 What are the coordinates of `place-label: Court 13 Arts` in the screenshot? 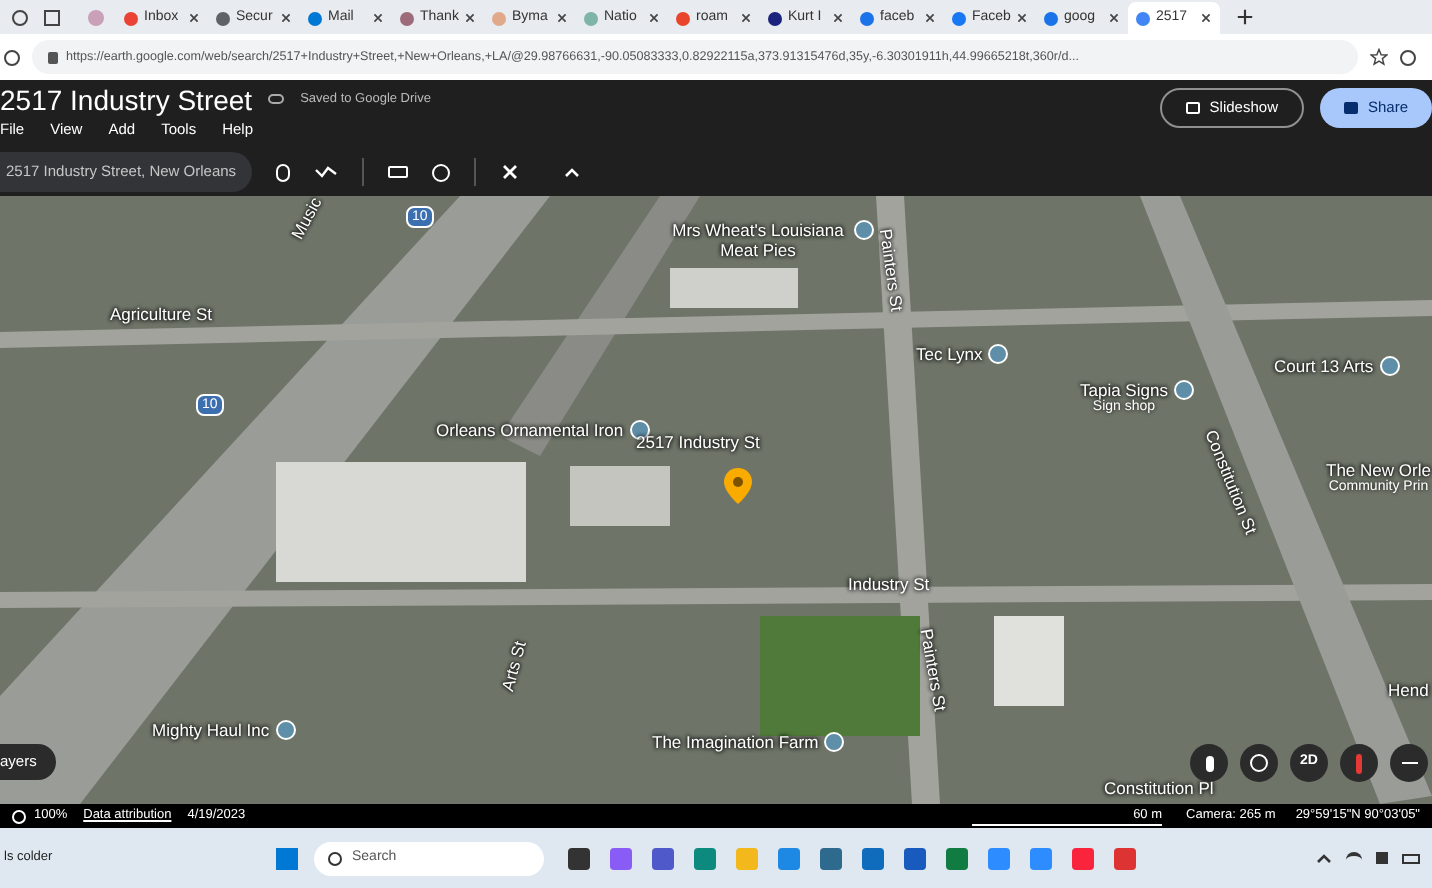 It's located at (1324, 366).